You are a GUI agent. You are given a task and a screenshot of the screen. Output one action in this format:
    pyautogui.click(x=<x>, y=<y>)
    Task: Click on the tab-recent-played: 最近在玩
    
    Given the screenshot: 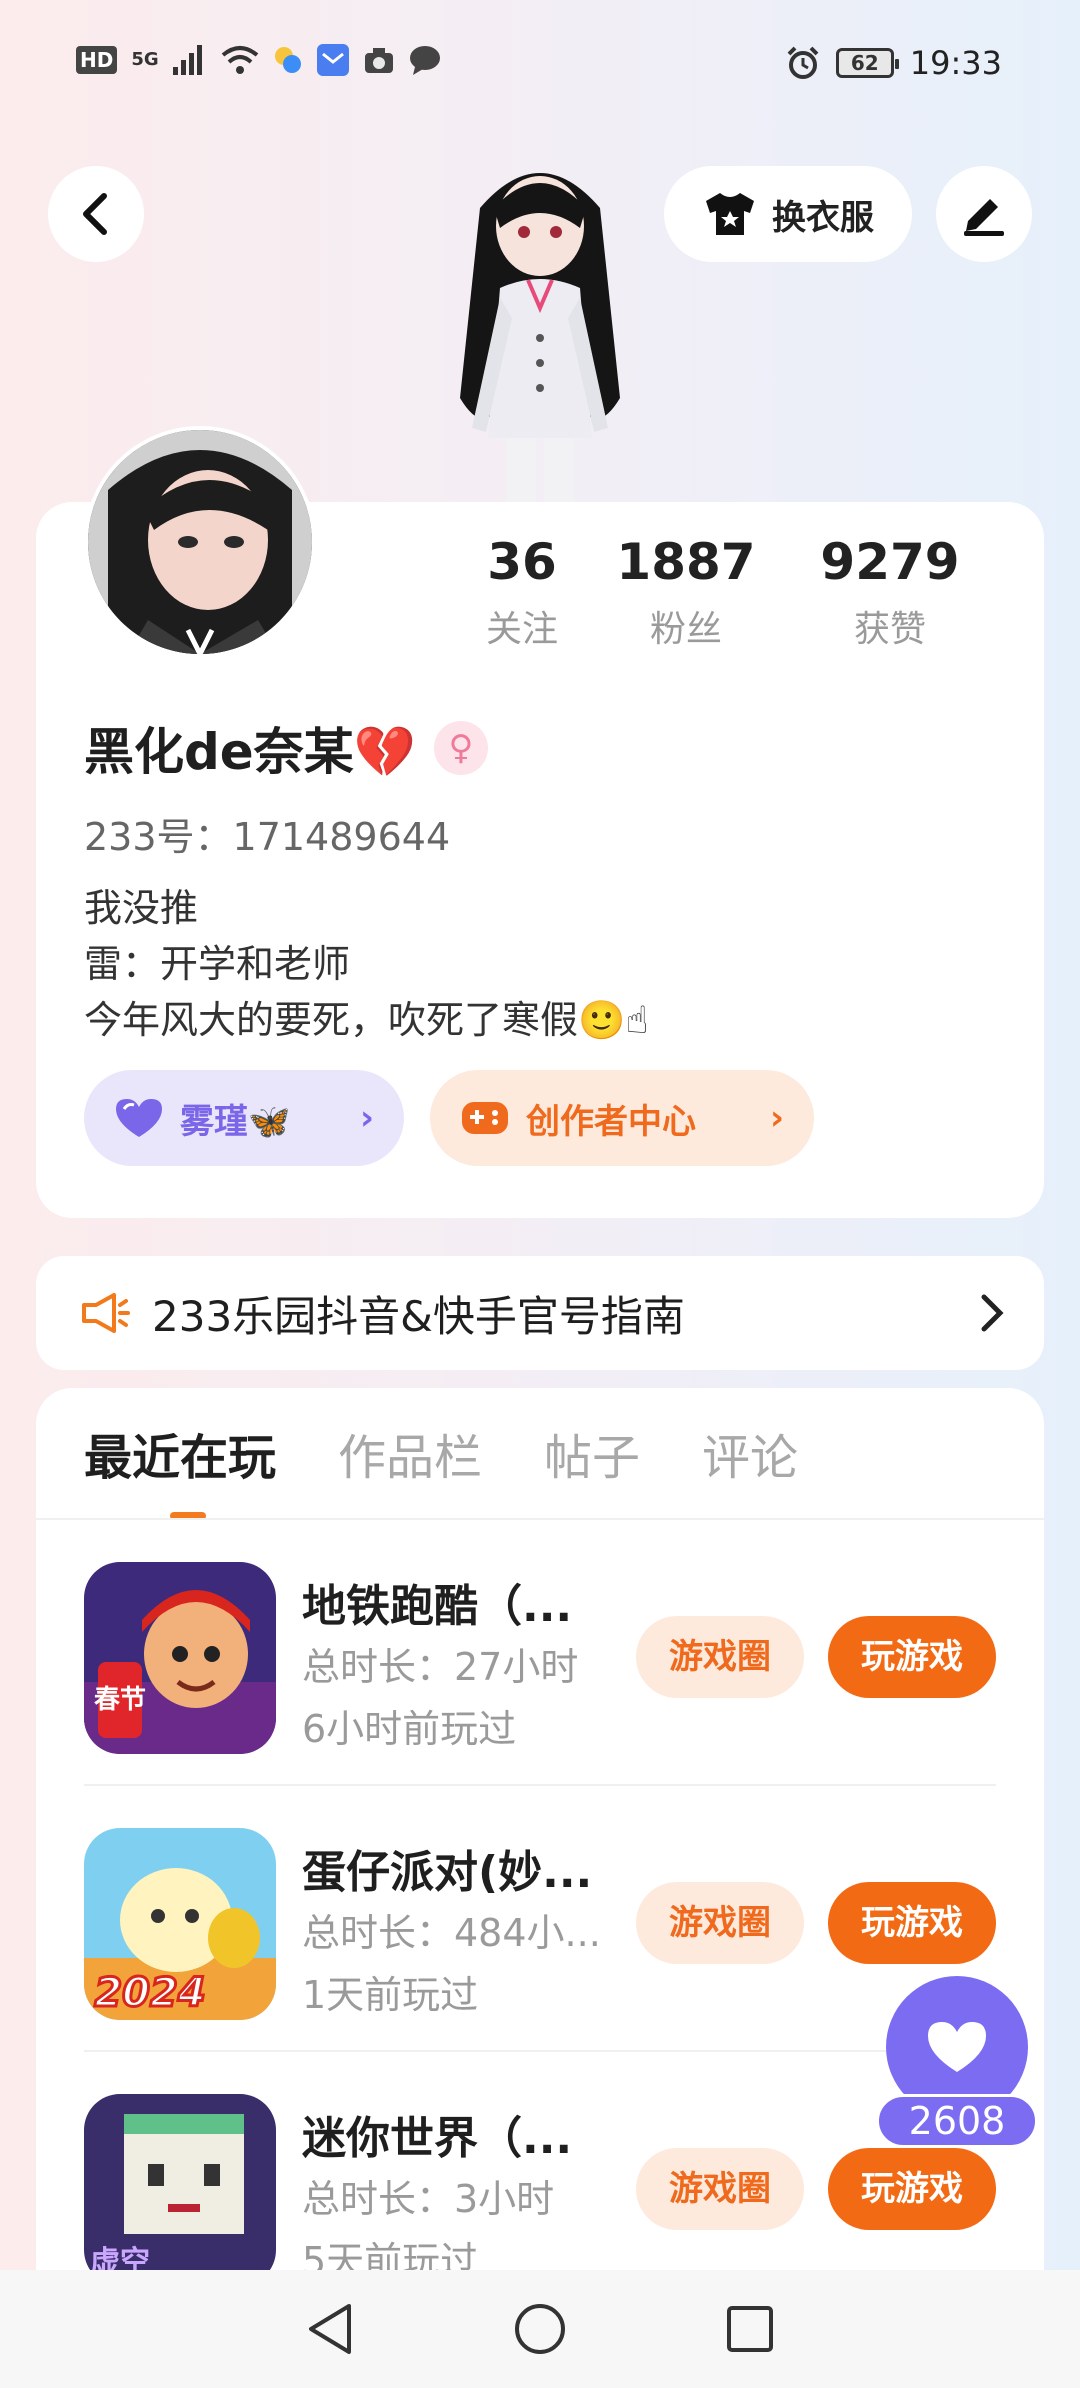 What is the action you would take?
    pyautogui.click(x=180, y=1453)
    